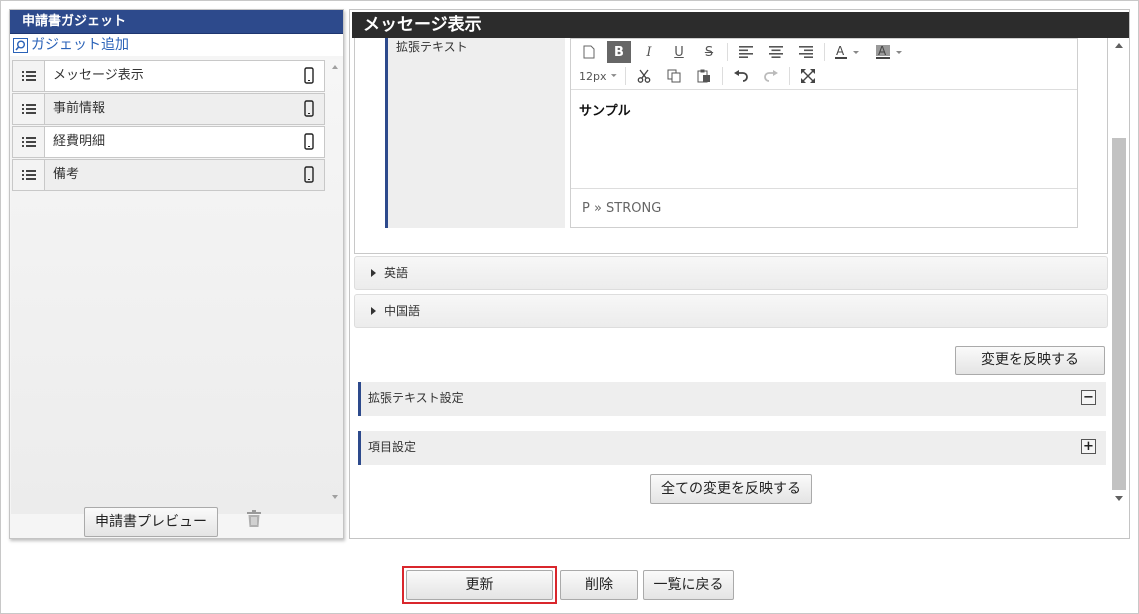 The width and height of the screenshot is (1139, 614). I want to click on gadget-item-label: メッセージ表示, so click(98, 75).